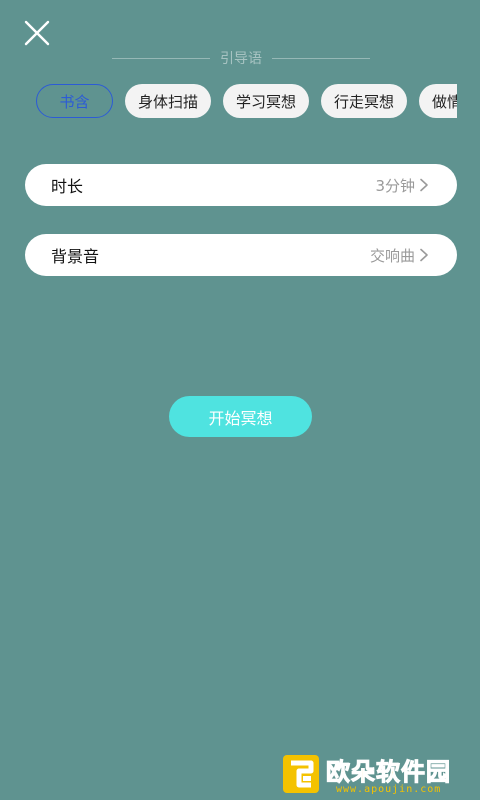 This screenshot has width=480, height=800. Describe the element at coordinates (438, 101) in the screenshot. I see `chip-partial: 做情` at that location.